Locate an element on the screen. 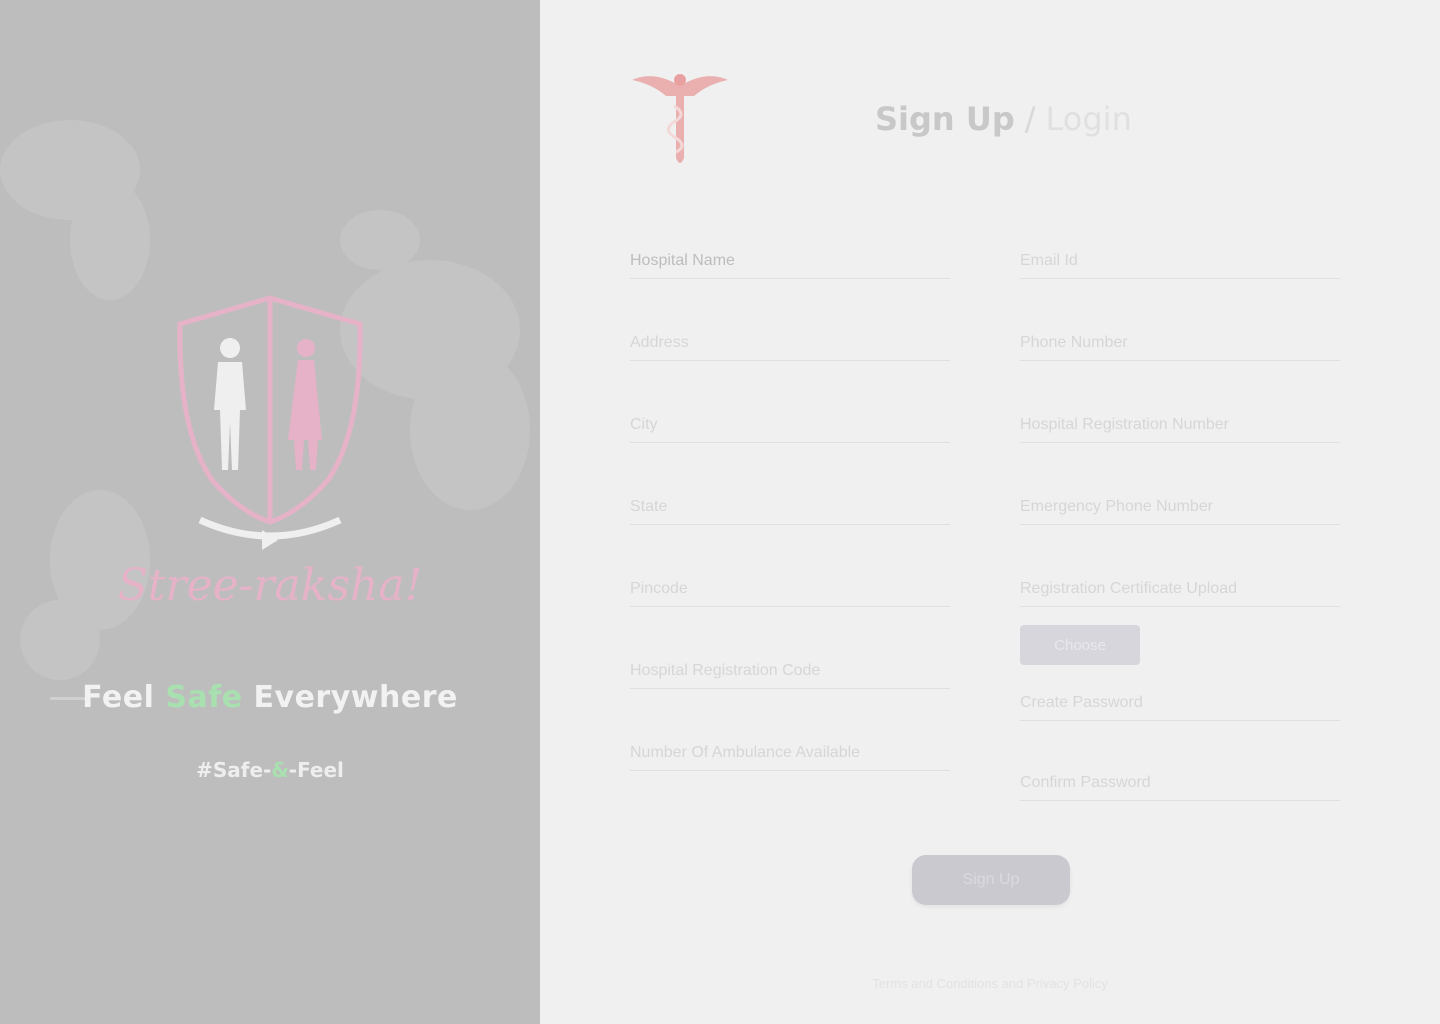 This screenshot has height=1024, width=1440. shield-logo-icon is located at coordinates (270, 422).